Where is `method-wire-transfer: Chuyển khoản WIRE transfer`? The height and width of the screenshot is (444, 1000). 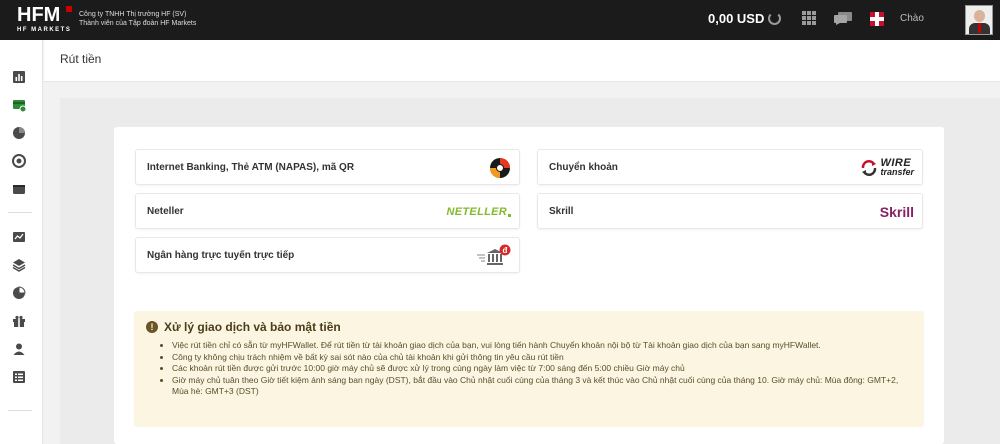 method-wire-transfer: Chuyển khoản WIRE transfer is located at coordinates (730, 167).